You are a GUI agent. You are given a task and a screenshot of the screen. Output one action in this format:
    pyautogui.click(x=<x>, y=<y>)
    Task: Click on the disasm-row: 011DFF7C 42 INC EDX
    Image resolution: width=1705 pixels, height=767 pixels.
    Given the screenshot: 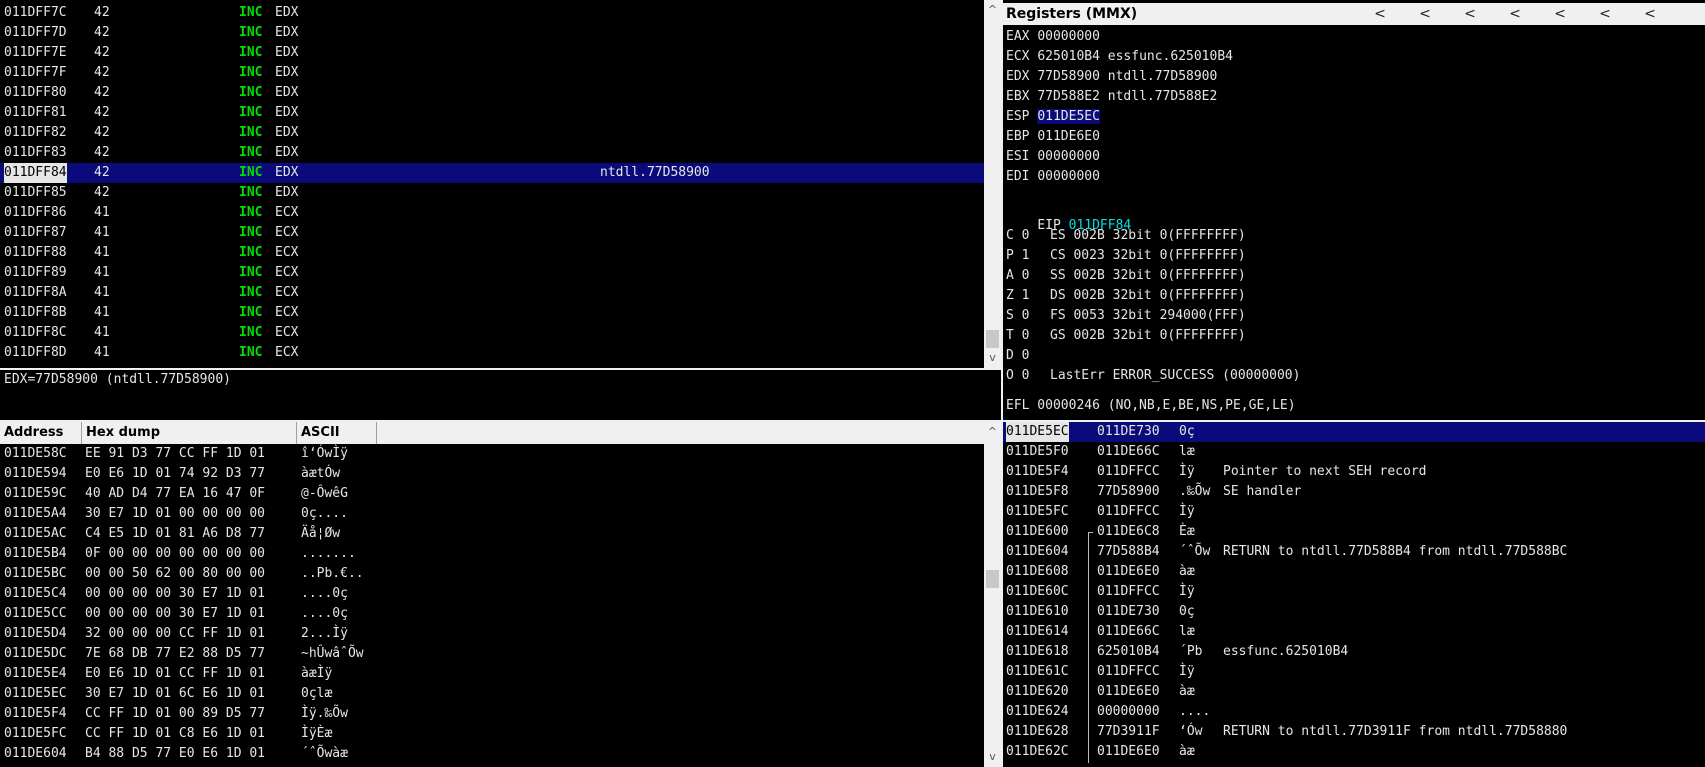 What is the action you would take?
    pyautogui.click(x=492, y=13)
    